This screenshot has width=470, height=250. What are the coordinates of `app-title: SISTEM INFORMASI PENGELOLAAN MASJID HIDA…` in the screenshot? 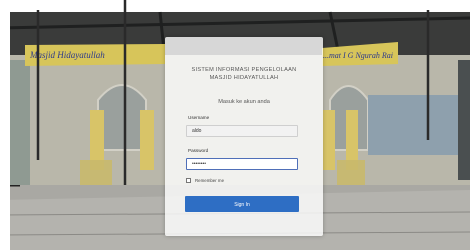 It's located at (244, 74).